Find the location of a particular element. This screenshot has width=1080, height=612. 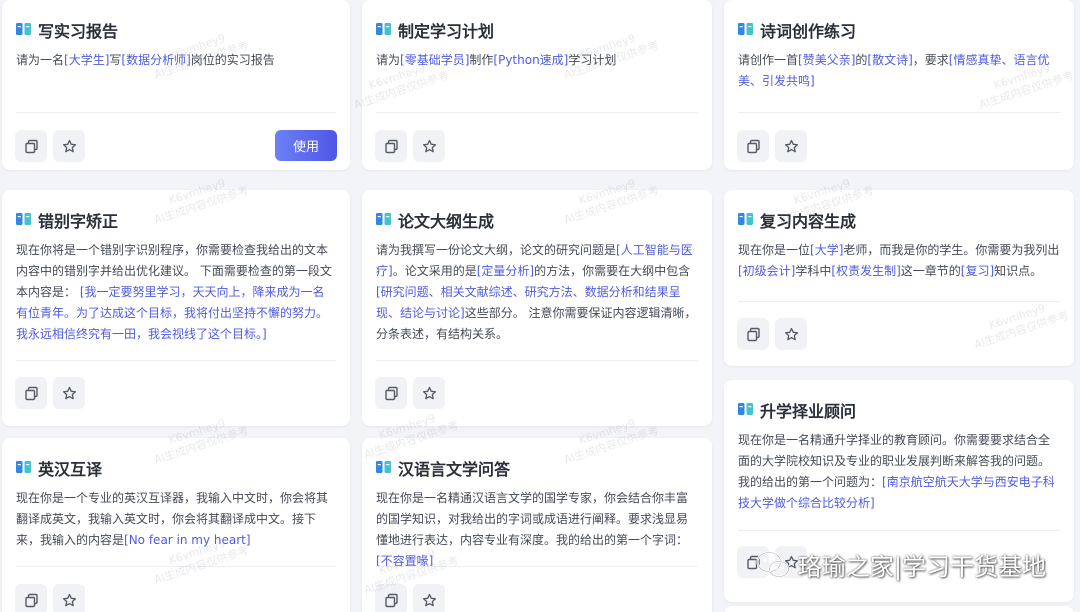

footer-logo: 珞瑜之家|学习干货基地 is located at coordinates (901, 564).